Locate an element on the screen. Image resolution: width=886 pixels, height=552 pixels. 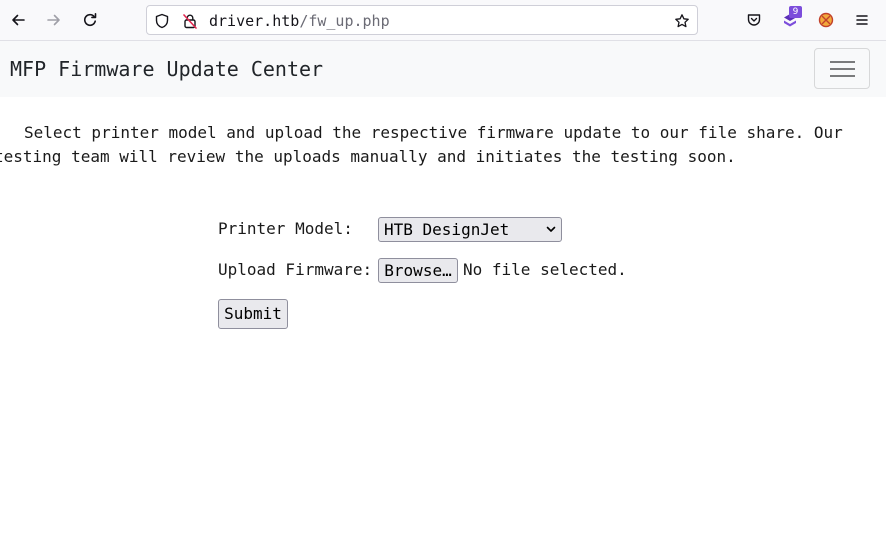
url-host: driver.htb is located at coordinates (254, 21).